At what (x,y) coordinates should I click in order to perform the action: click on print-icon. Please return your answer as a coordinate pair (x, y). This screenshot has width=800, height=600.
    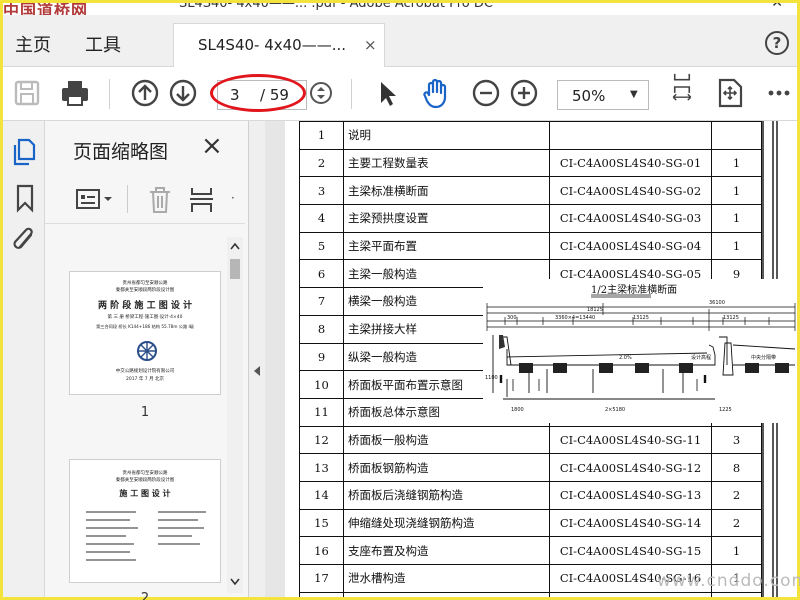
    Looking at the image, I should click on (75, 93).